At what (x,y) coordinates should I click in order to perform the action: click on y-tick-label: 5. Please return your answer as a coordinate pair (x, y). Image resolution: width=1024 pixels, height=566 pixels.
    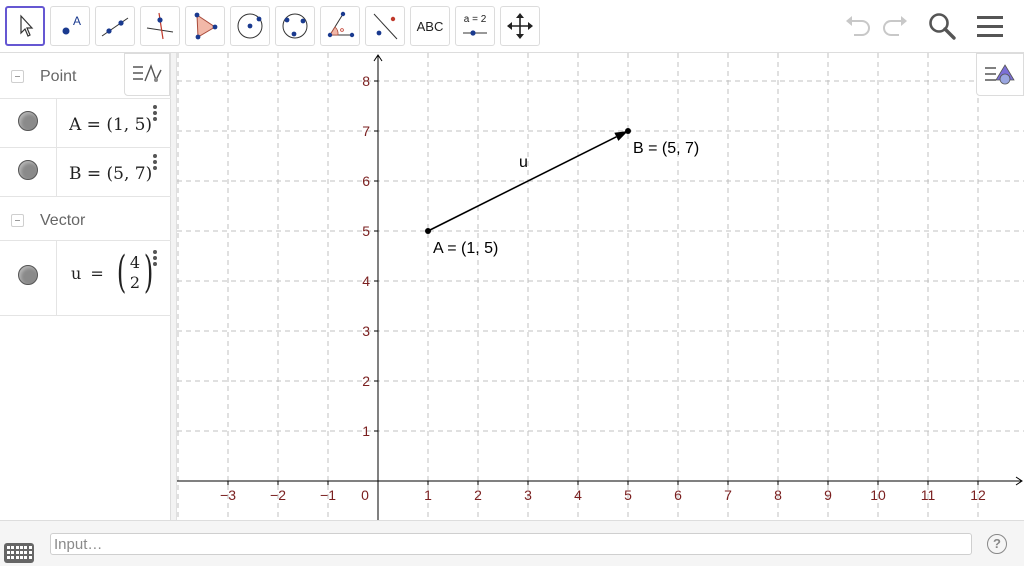
    Looking at the image, I should click on (366, 231).